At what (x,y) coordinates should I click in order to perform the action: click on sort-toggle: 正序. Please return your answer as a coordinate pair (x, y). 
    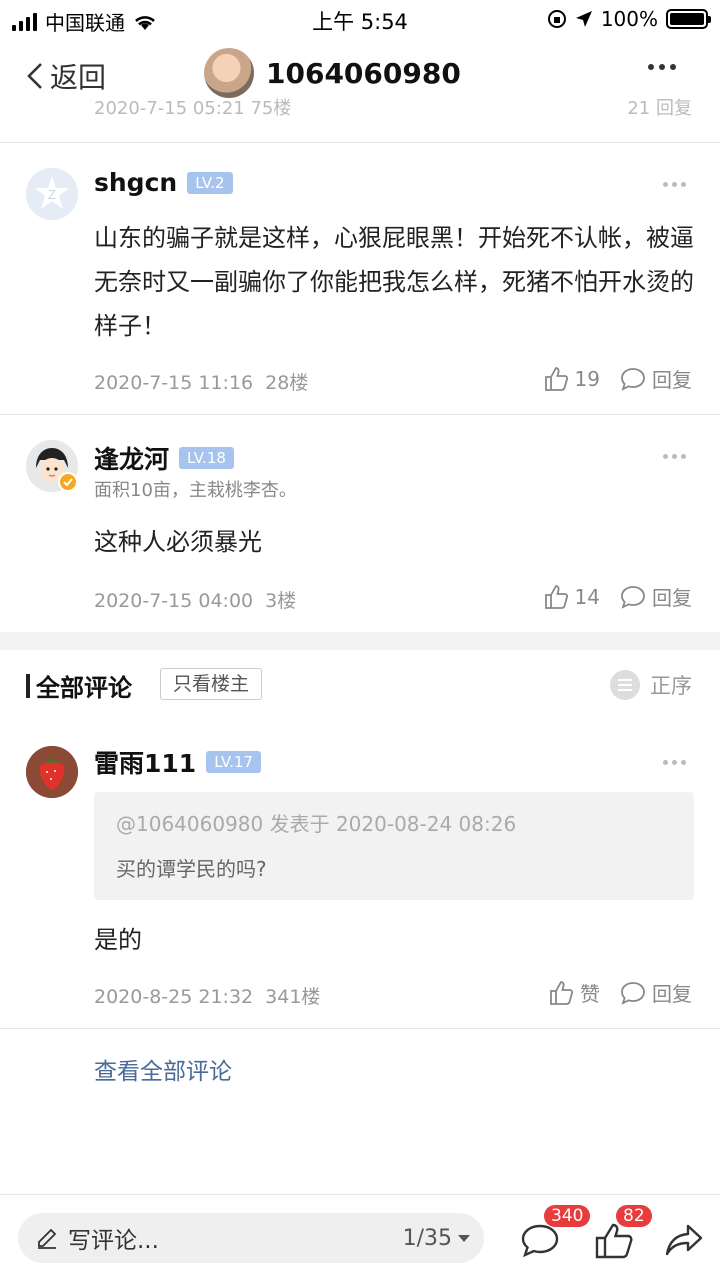
    Looking at the image, I should click on (651, 685).